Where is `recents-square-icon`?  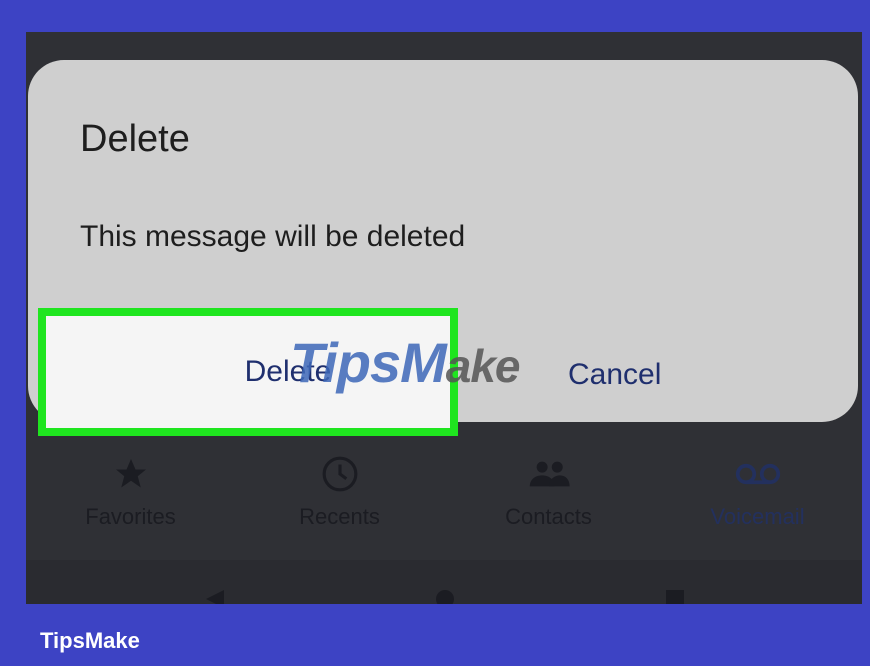 recents-square-icon is located at coordinates (675, 597).